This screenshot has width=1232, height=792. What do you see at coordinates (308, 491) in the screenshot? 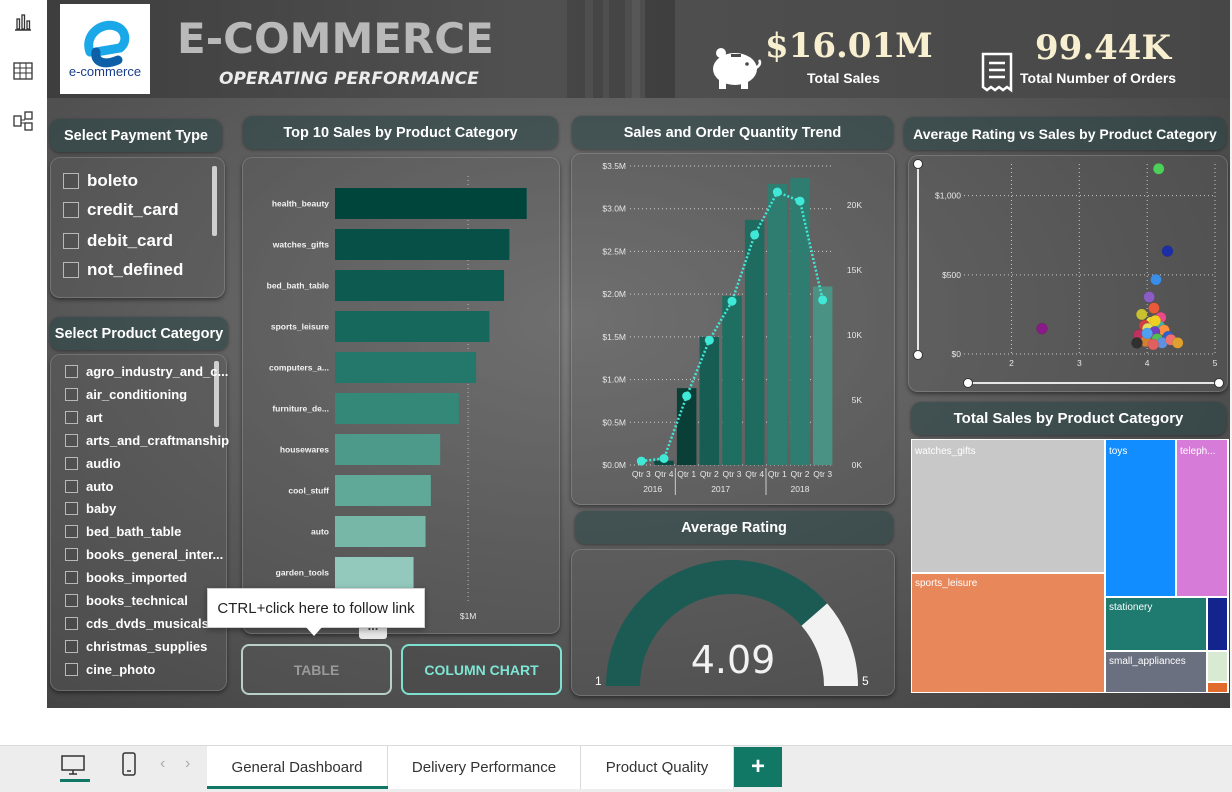
I see `top10-category-label: cool_stuff` at bounding box center [308, 491].